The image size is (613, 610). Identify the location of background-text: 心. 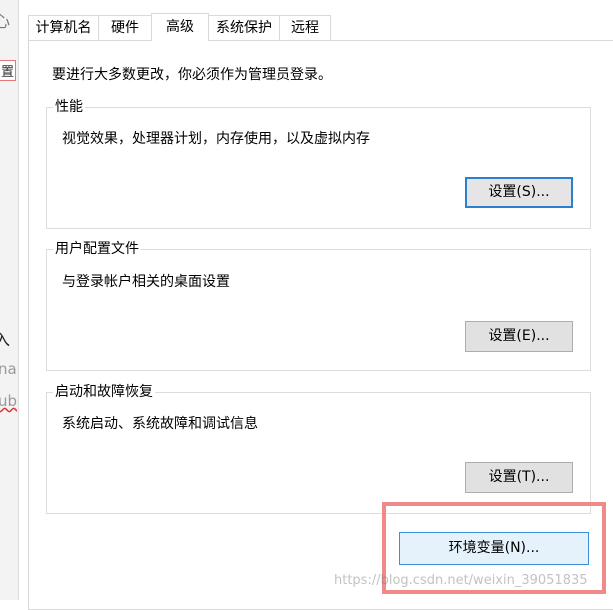
(5, 20).